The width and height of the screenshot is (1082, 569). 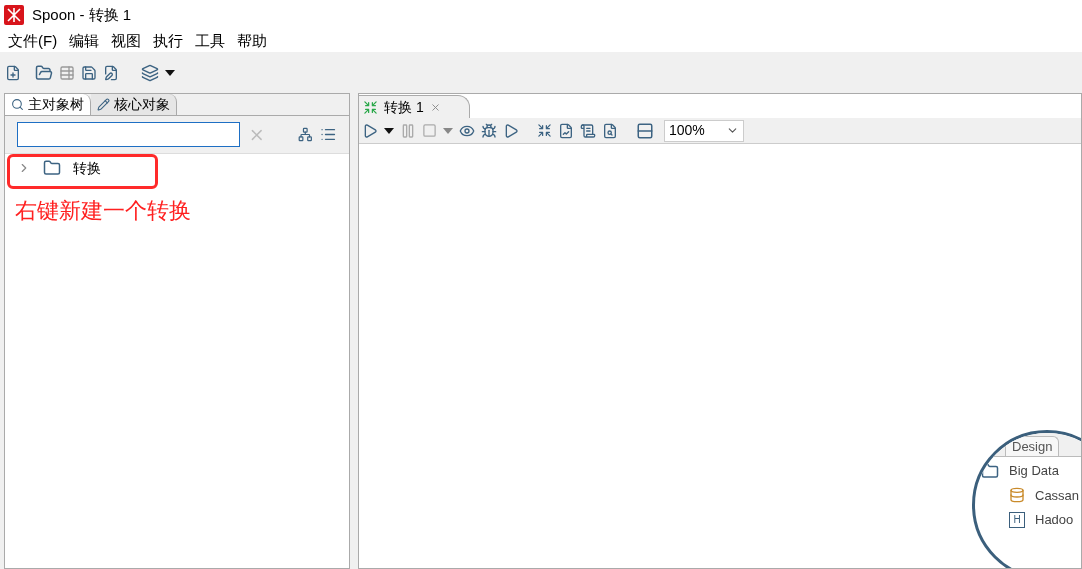 I want to click on replay-icon, so click(x=511, y=130).